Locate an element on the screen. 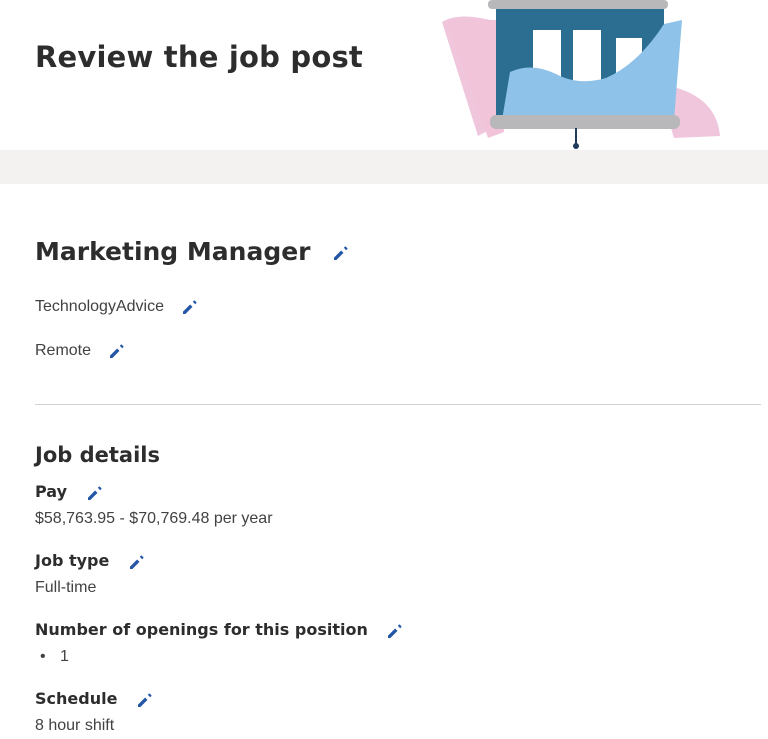 Image resolution: width=768 pixels, height=739 pixels. edit-schedule-pencil-icon is located at coordinates (145, 700).